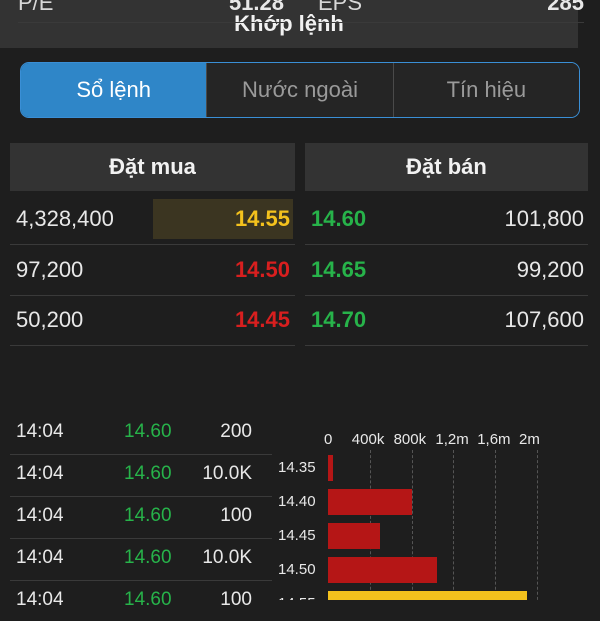 This screenshot has width=600, height=621. What do you see at coordinates (494, 439) in the screenshot?
I see `x-tick-label: 1,6m` at bounding box center [494, 439].